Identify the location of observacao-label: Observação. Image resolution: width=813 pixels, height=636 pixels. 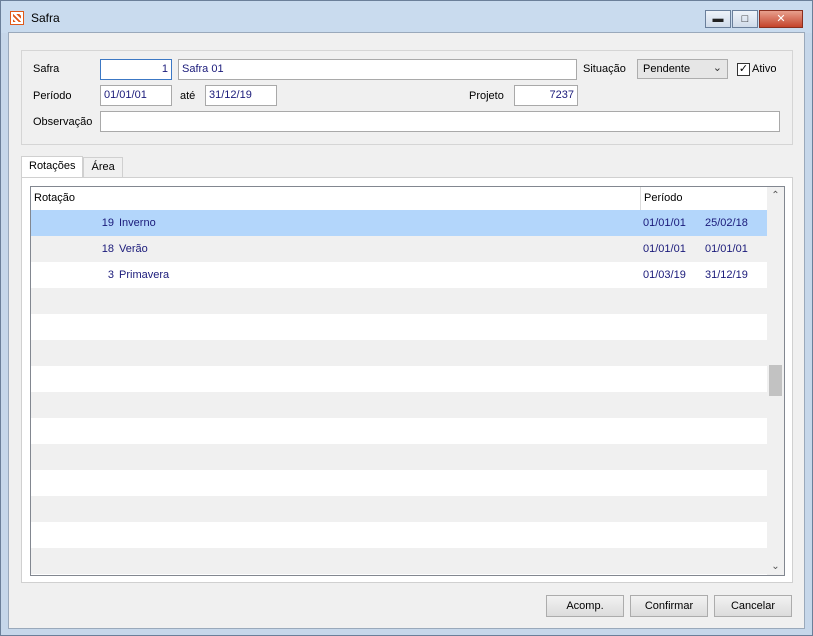
(63, 122).